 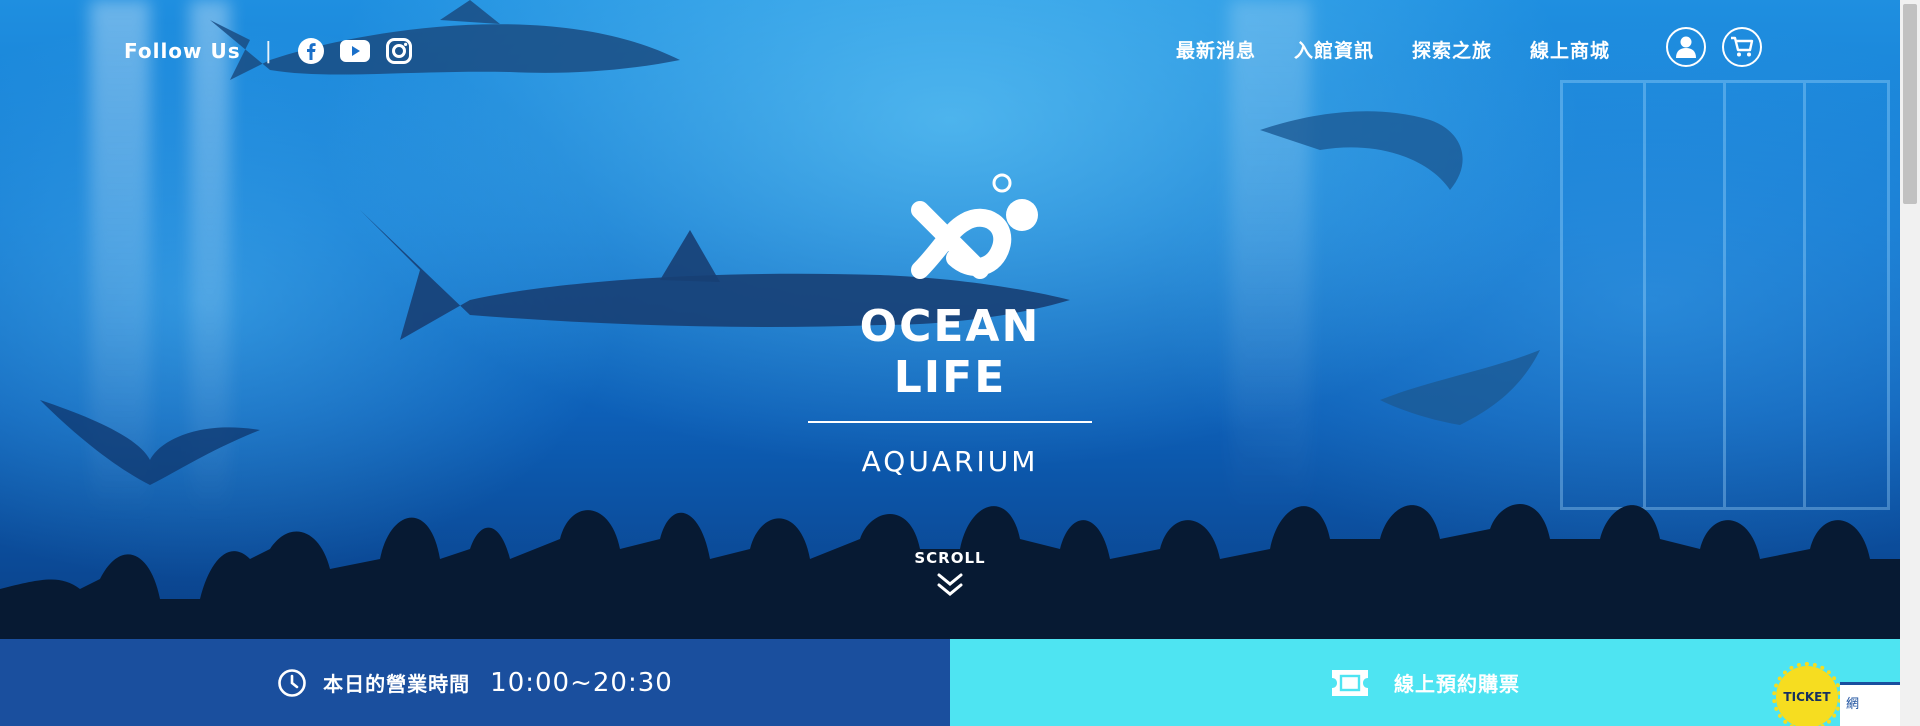 What do you see at coordinates (1216, 49) in the screenshot?
I see `nav-item-news: 最新消息` at bounding box center [1216, 49].